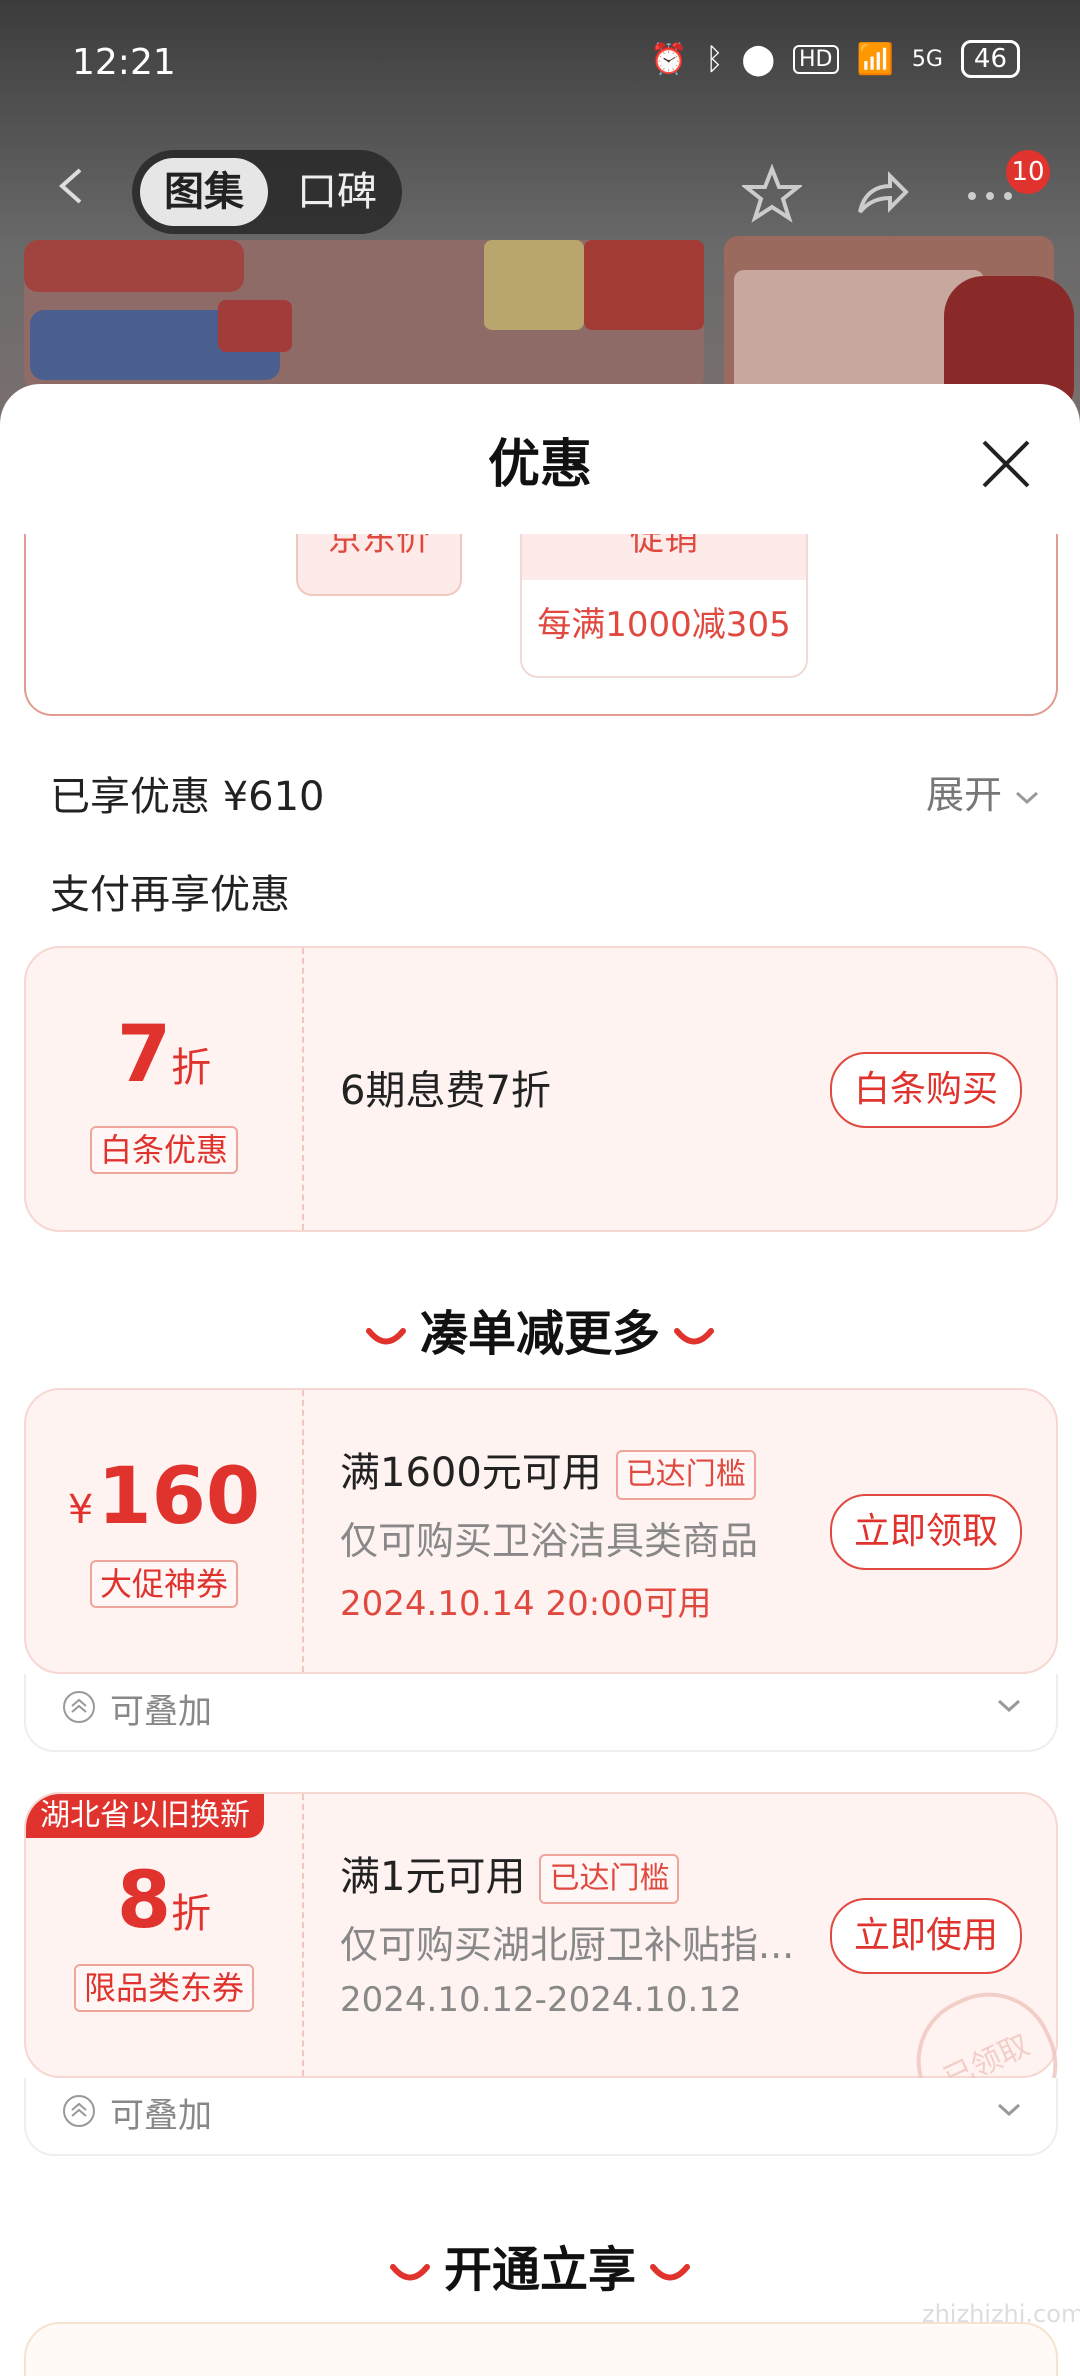  I want to click on section-open-heading: 开通立享, so click(540, 2265).